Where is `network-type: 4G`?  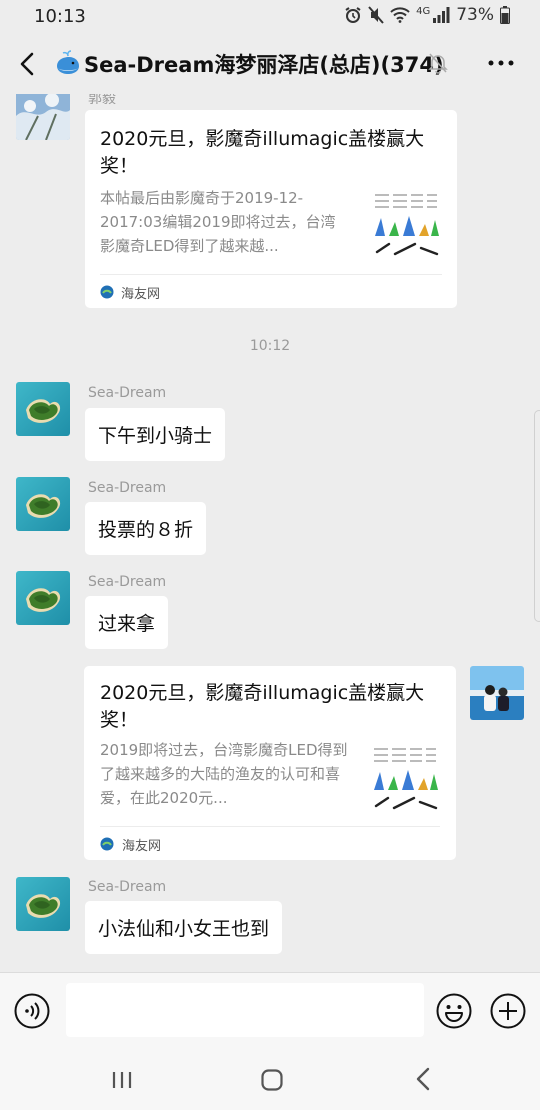 network-type: 4G is located at coordinates (423, 11).